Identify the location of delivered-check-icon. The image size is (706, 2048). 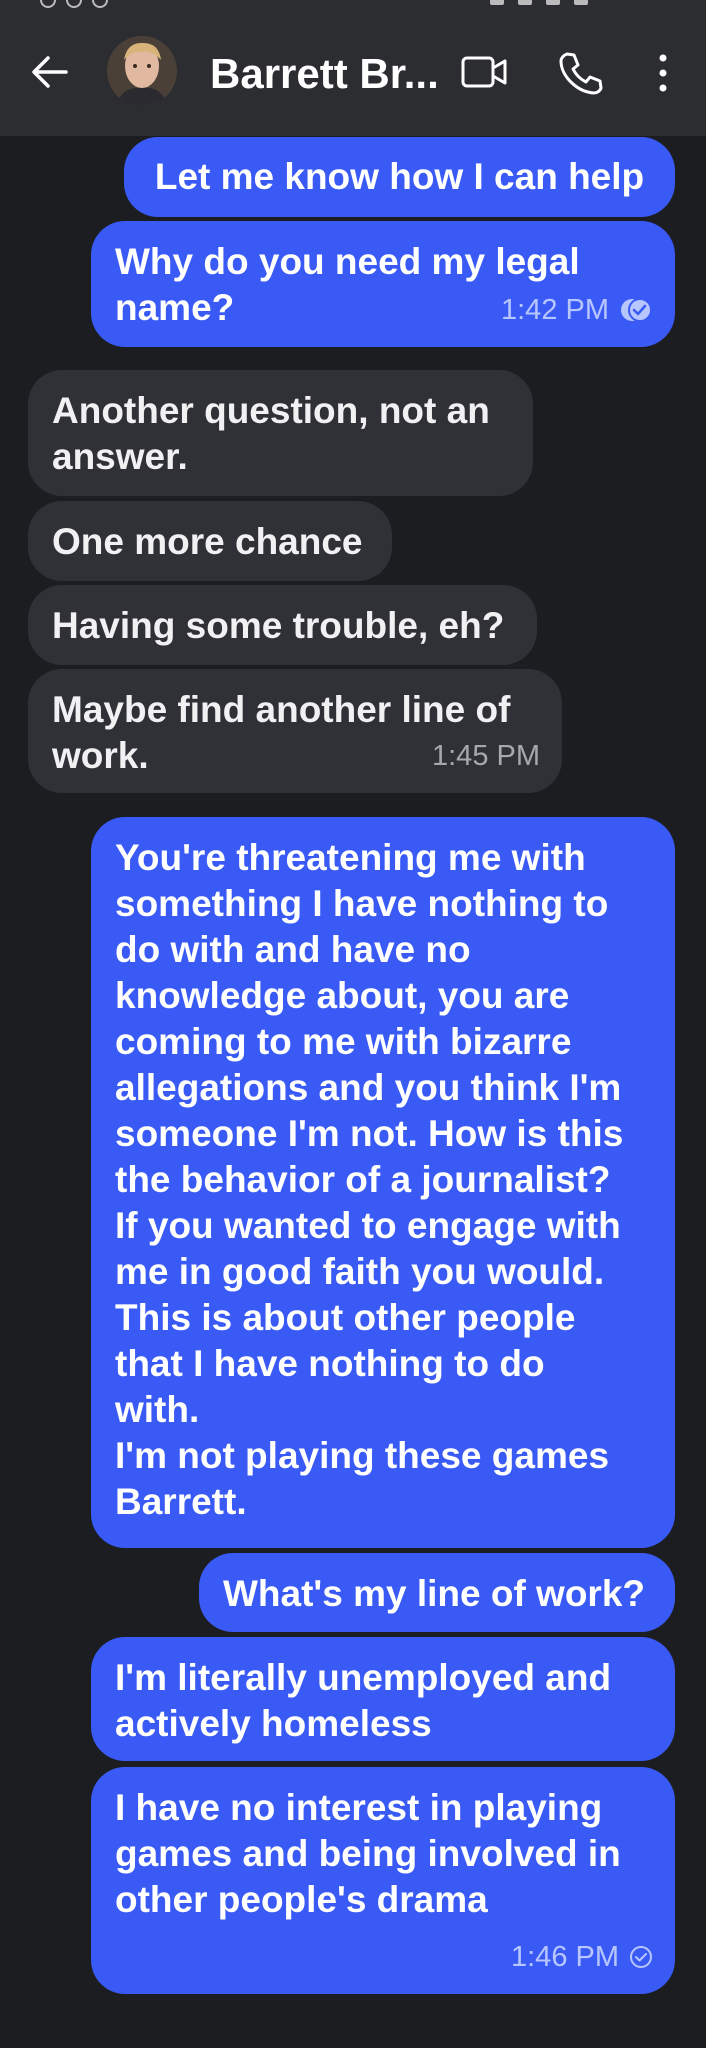
(641, 1957).